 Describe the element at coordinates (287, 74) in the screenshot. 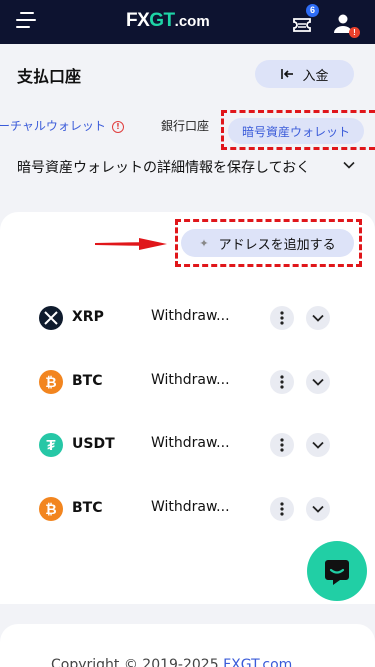

I see `enter-icon` at that location.